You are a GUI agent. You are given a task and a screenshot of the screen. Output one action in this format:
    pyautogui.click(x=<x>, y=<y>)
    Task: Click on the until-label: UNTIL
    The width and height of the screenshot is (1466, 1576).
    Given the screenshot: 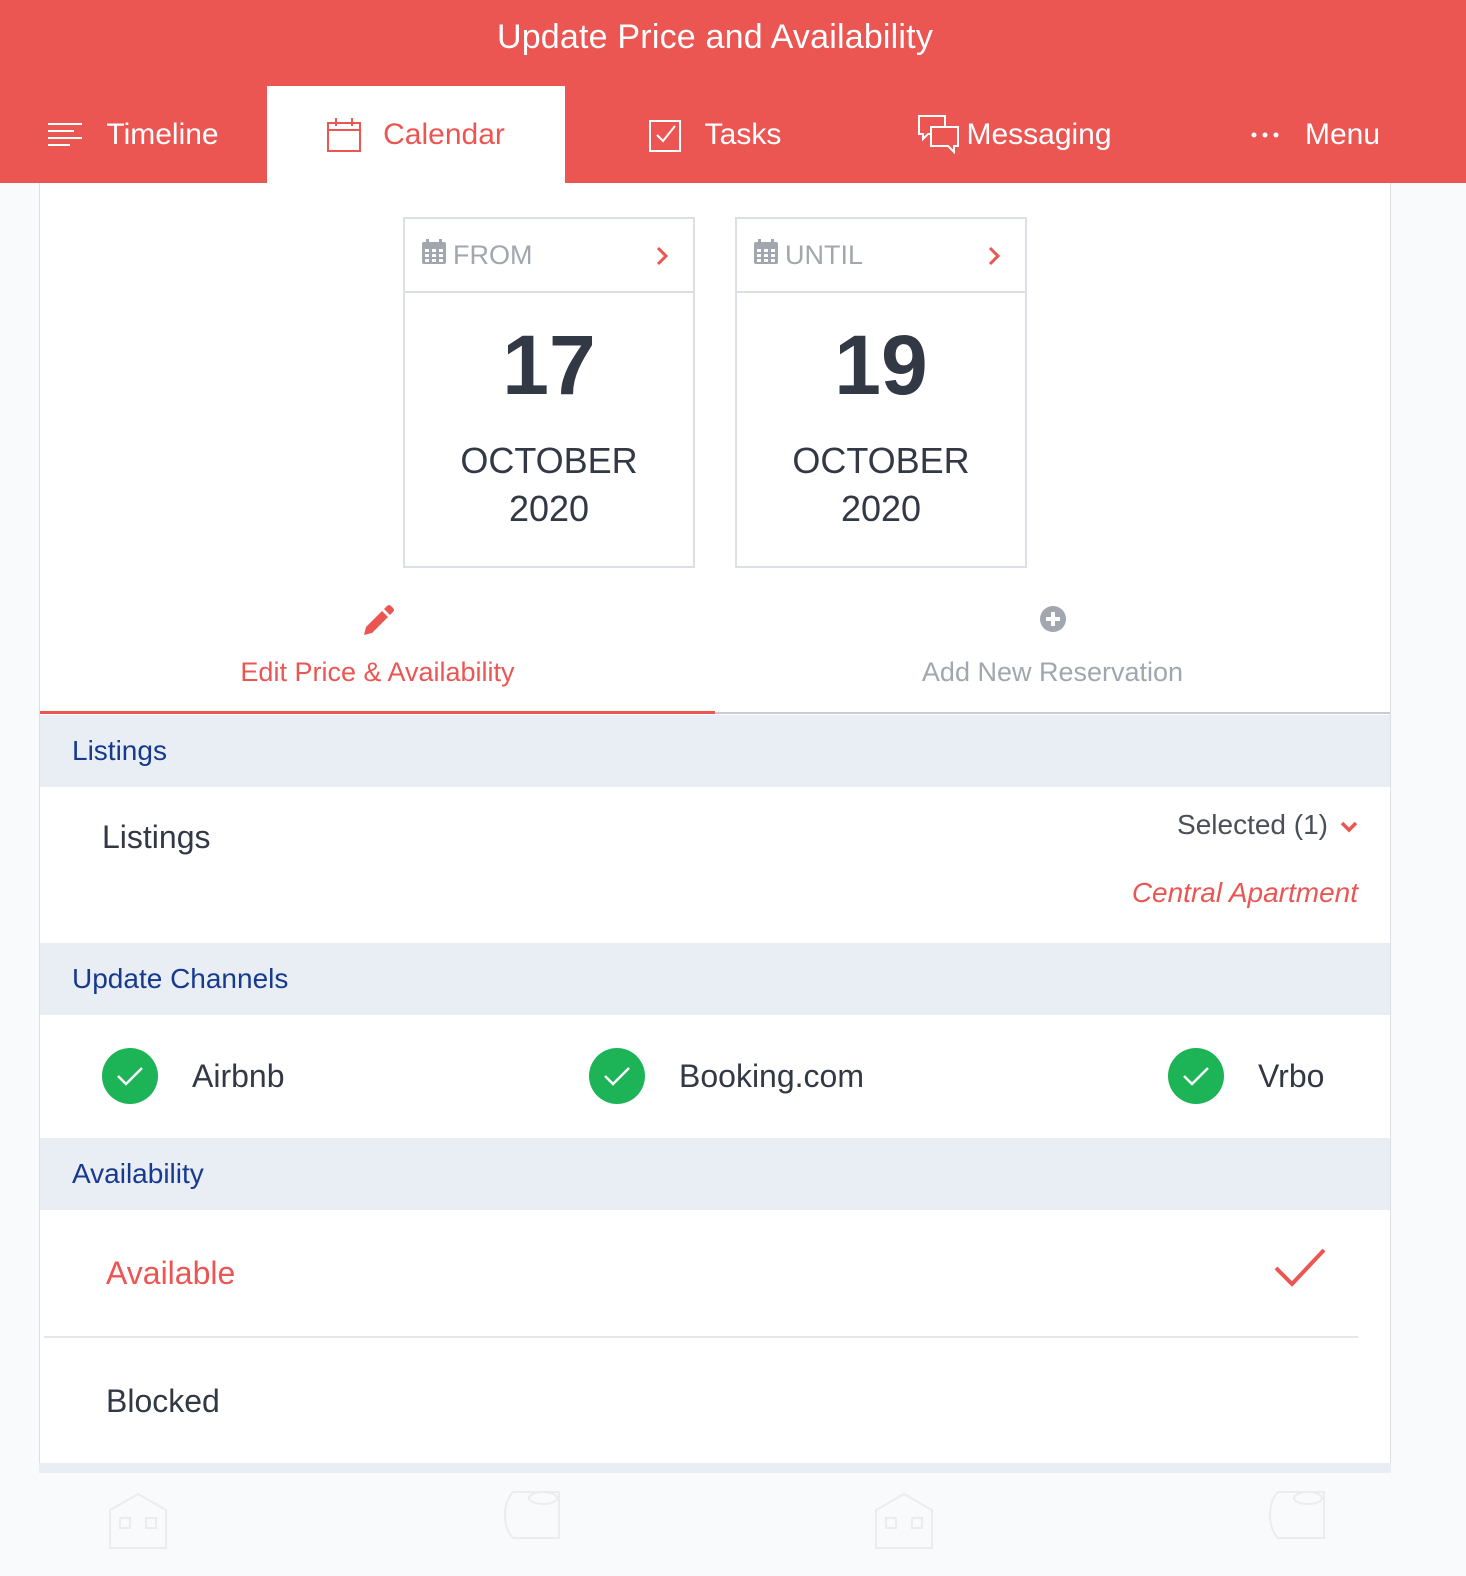 What is the action you would take?
    pyautogui.click(x=824, y=254)
    